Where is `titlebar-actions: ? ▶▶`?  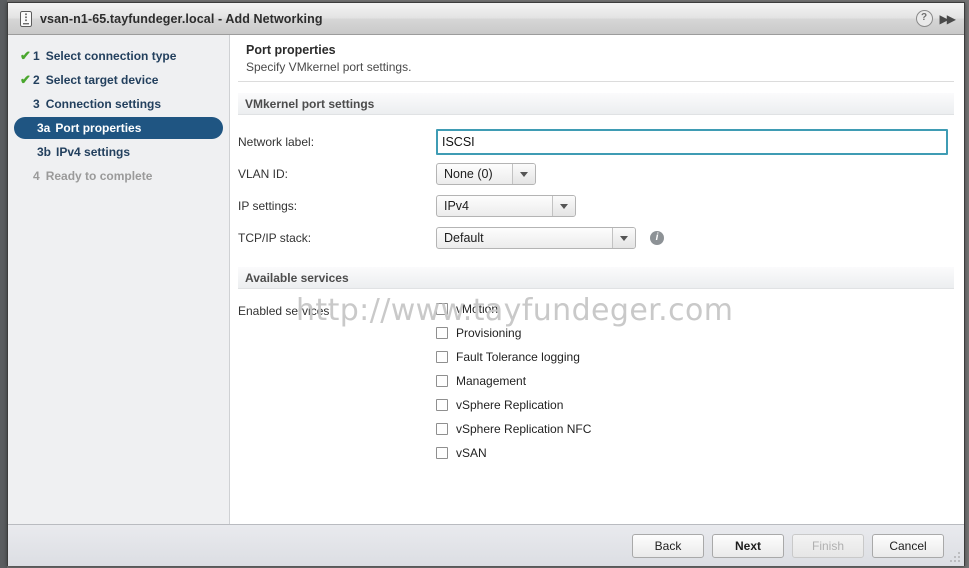 titlebar-actions: ? ▶▶ is located at coordinates (936, 18).